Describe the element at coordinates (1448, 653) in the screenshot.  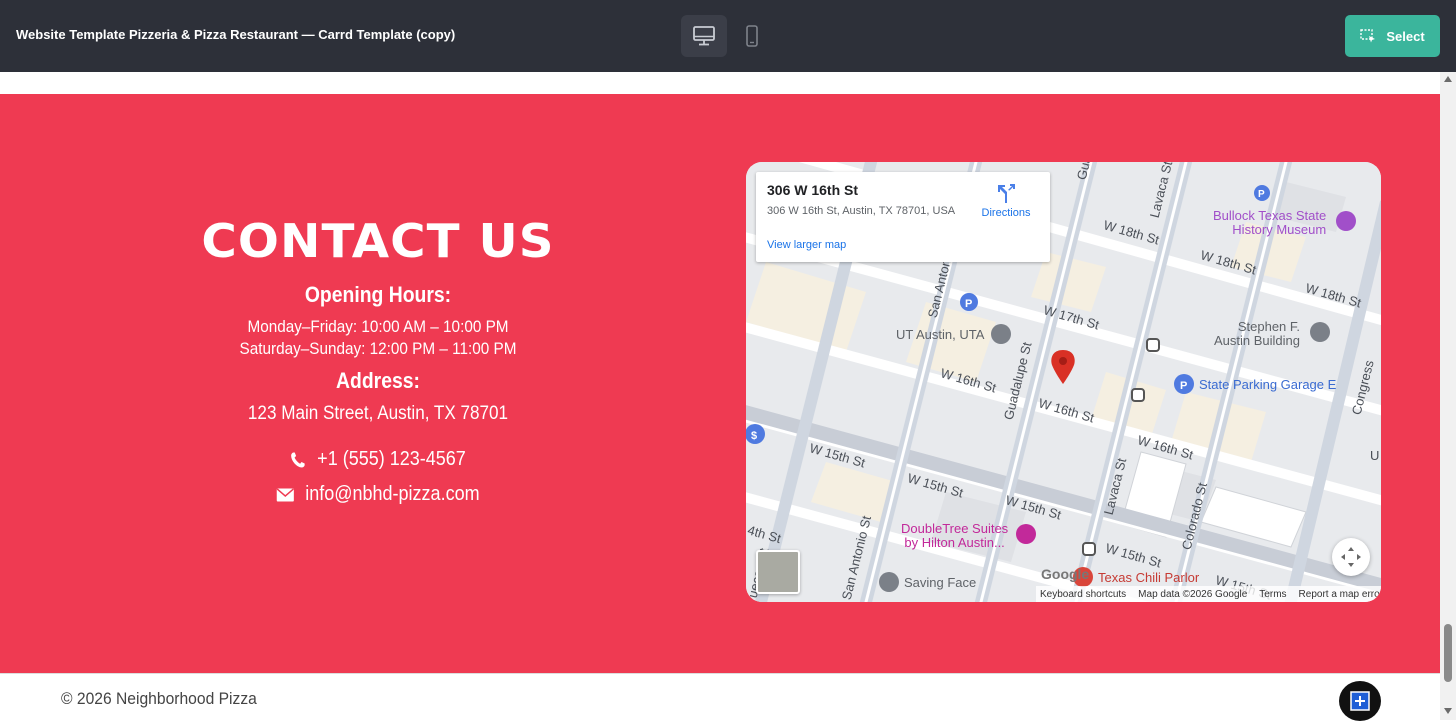
I see `scroll-thumb` at that location.